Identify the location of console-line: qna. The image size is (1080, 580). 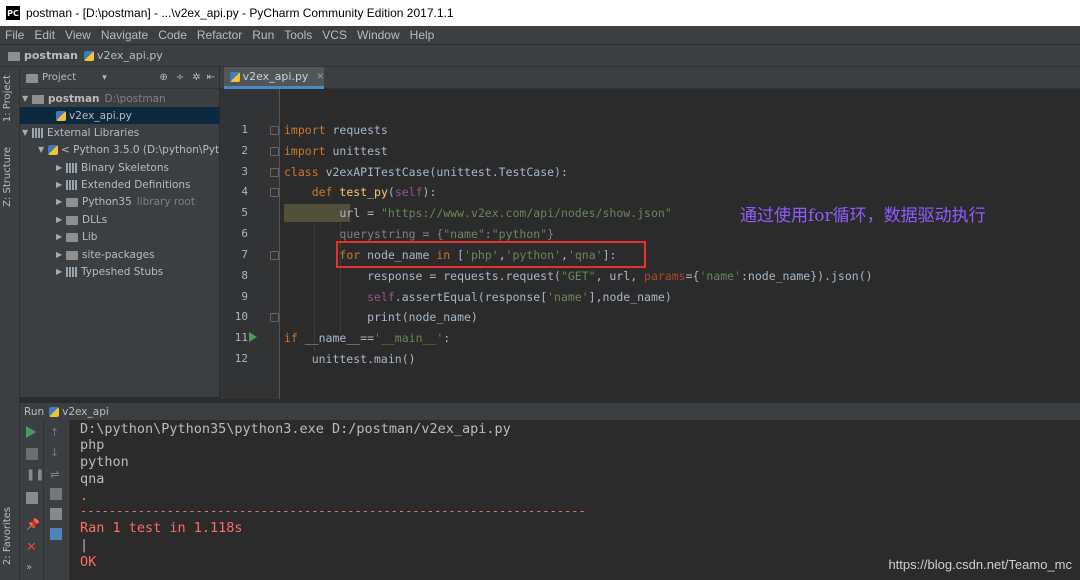
(92, 479).